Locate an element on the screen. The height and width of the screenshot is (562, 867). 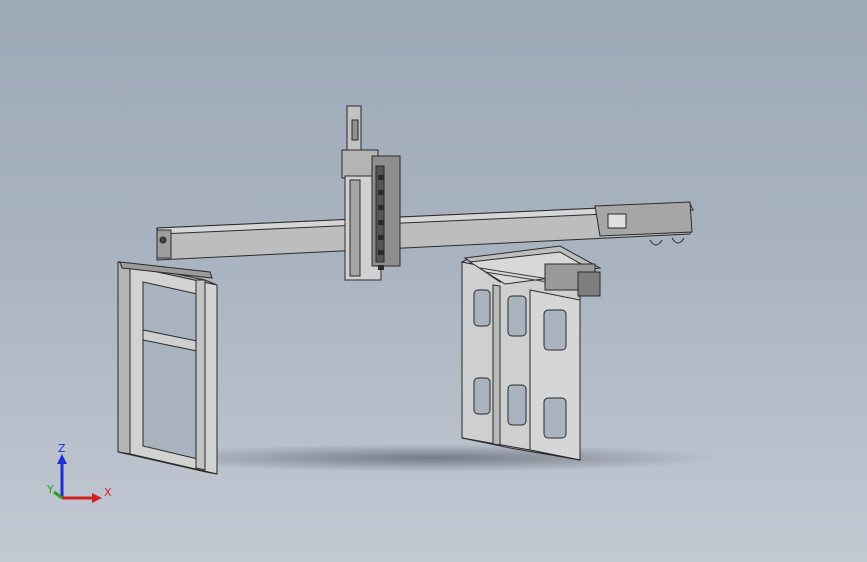
z-axis-column is located at coordinates (371, 193).